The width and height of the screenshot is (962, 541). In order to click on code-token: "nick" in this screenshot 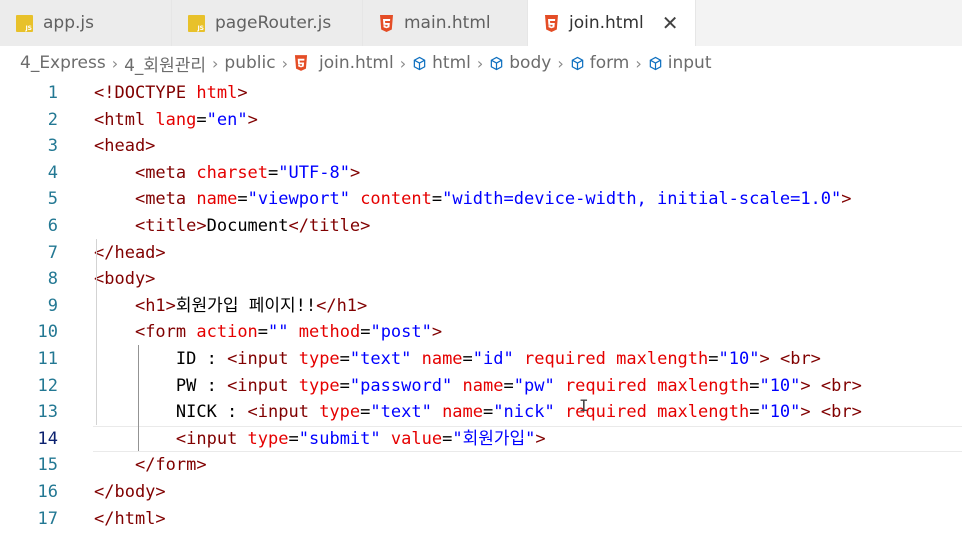, I will do `click(524, 412)`.